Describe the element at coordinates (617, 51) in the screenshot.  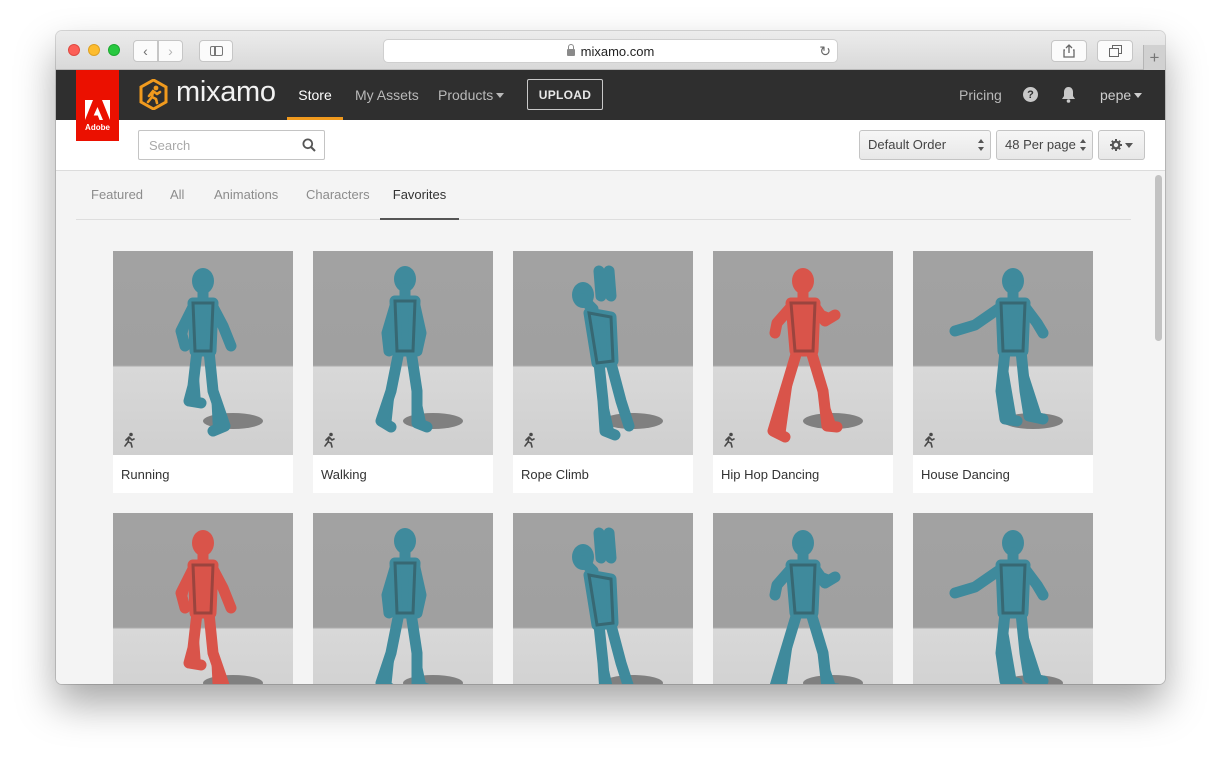
I see `url-text: mixamo.com` at that location.